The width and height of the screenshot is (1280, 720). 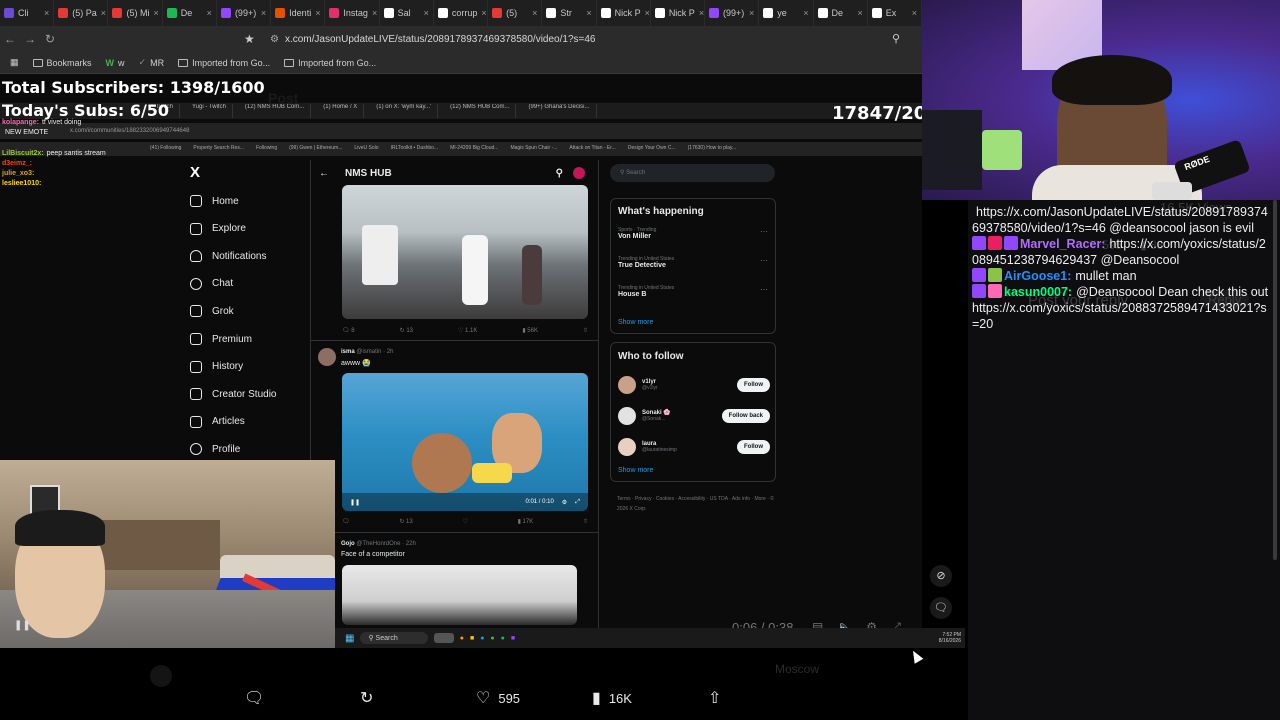 What do you see at coordinates (406, 330) in the screenshot?
I see `tweet1-repost: ↻ 13` at bounding box center [406, 330].